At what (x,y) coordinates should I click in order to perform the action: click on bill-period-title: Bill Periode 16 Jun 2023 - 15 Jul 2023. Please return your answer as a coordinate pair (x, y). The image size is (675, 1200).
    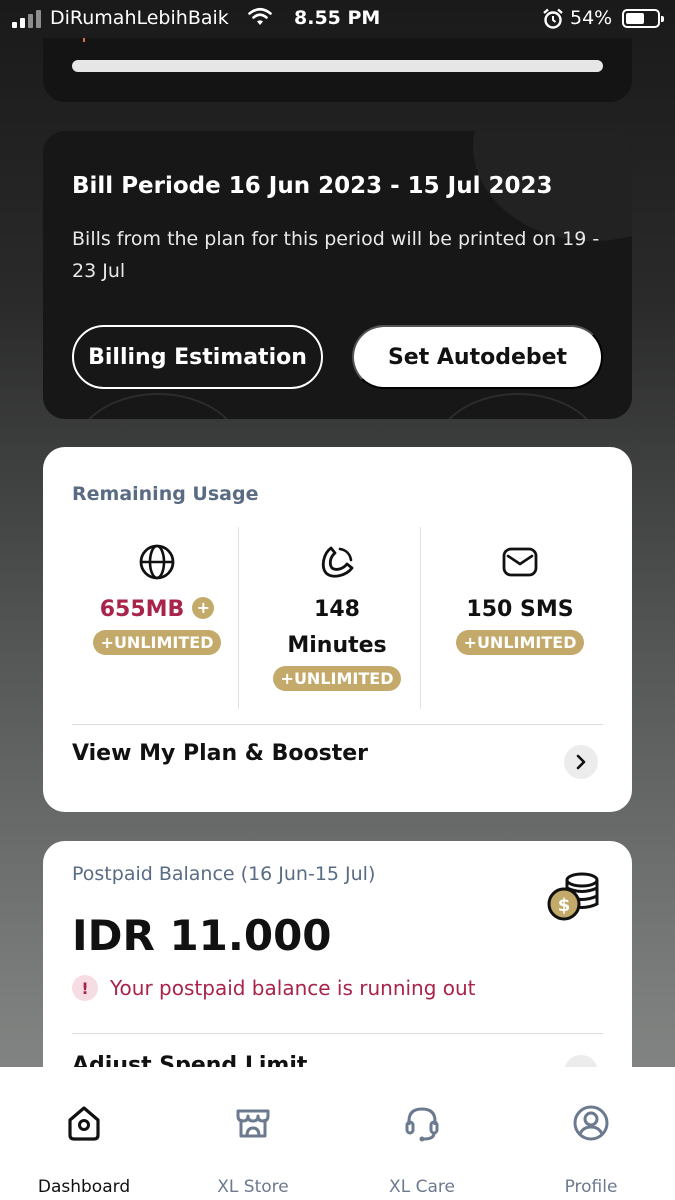
    Looking at the image, I should click on (312, 186).